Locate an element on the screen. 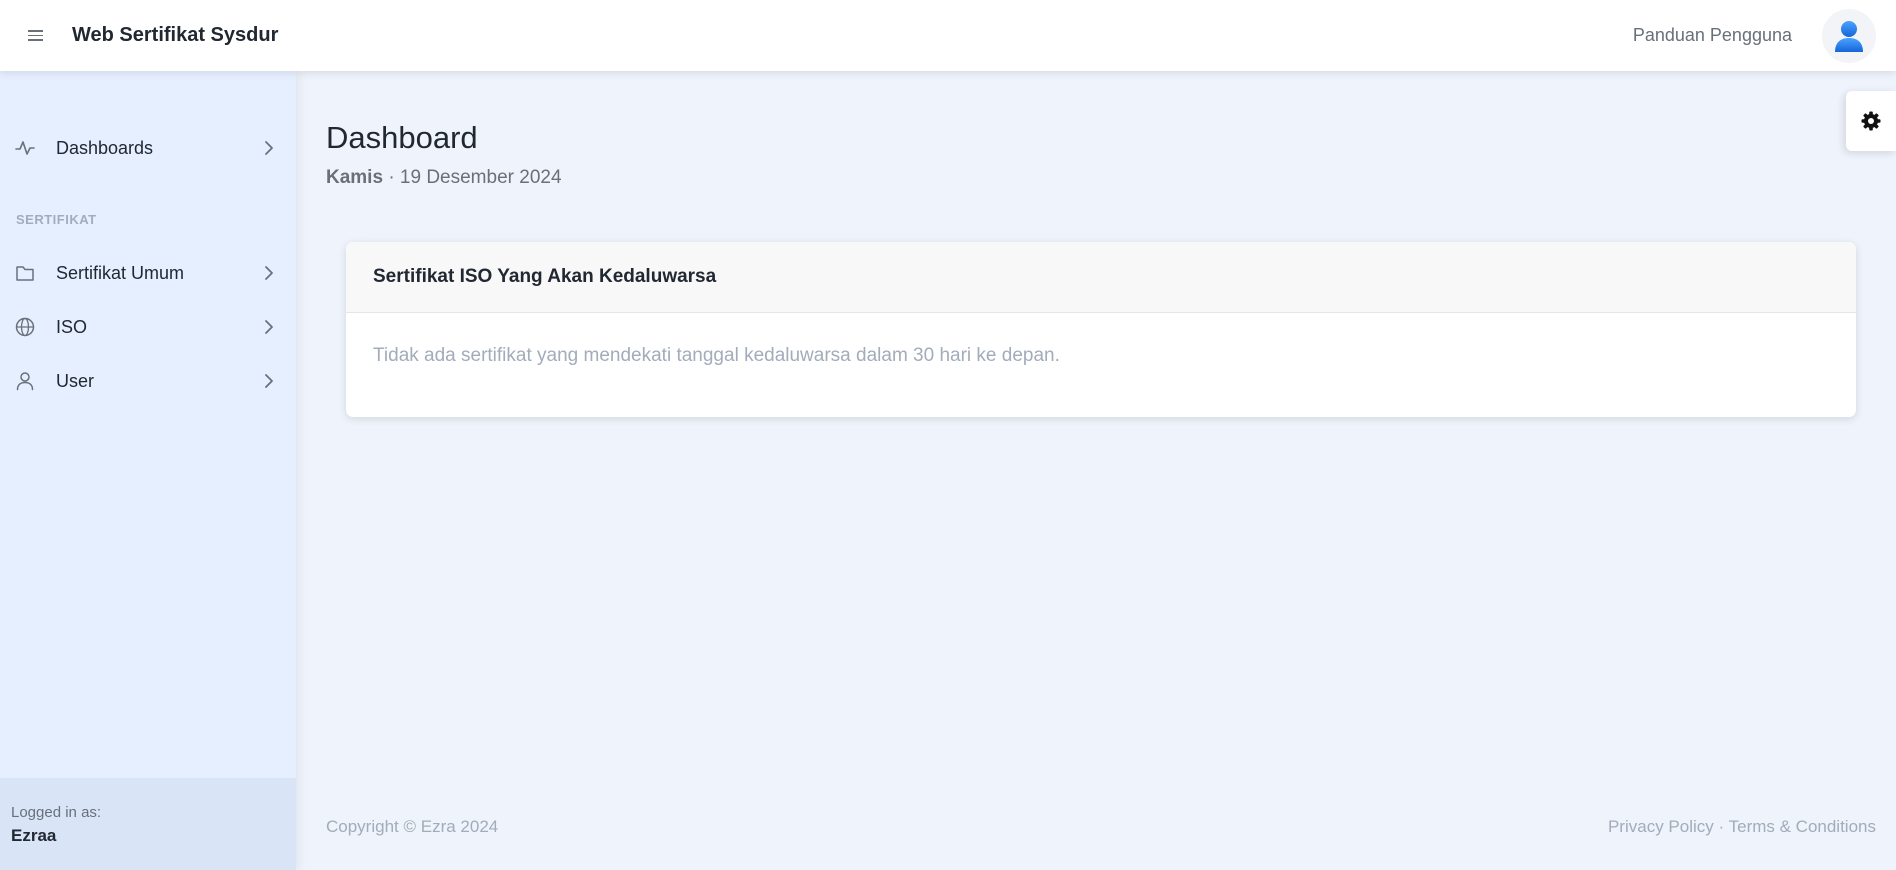 The image size is (1896, 870). logged-in-label: Logged in as: is located at coordinates (56, 812).